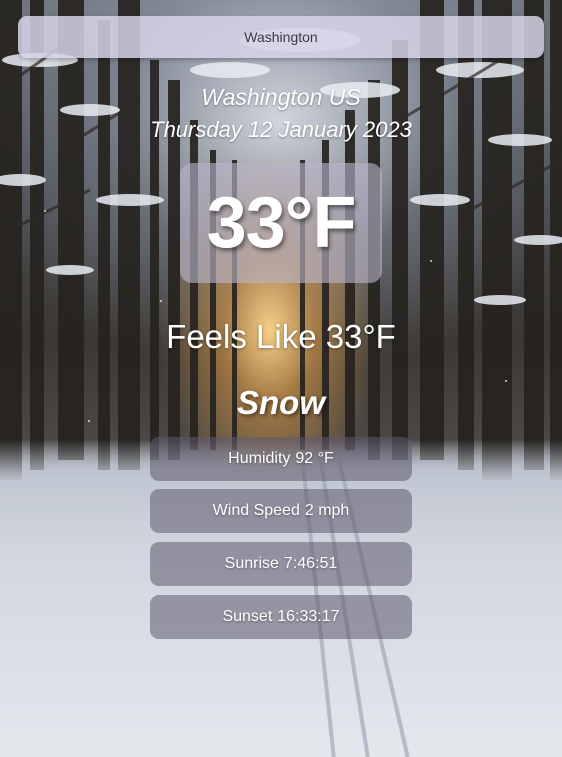  I want to click on temperature-card: 33°F, so click(281, 223).